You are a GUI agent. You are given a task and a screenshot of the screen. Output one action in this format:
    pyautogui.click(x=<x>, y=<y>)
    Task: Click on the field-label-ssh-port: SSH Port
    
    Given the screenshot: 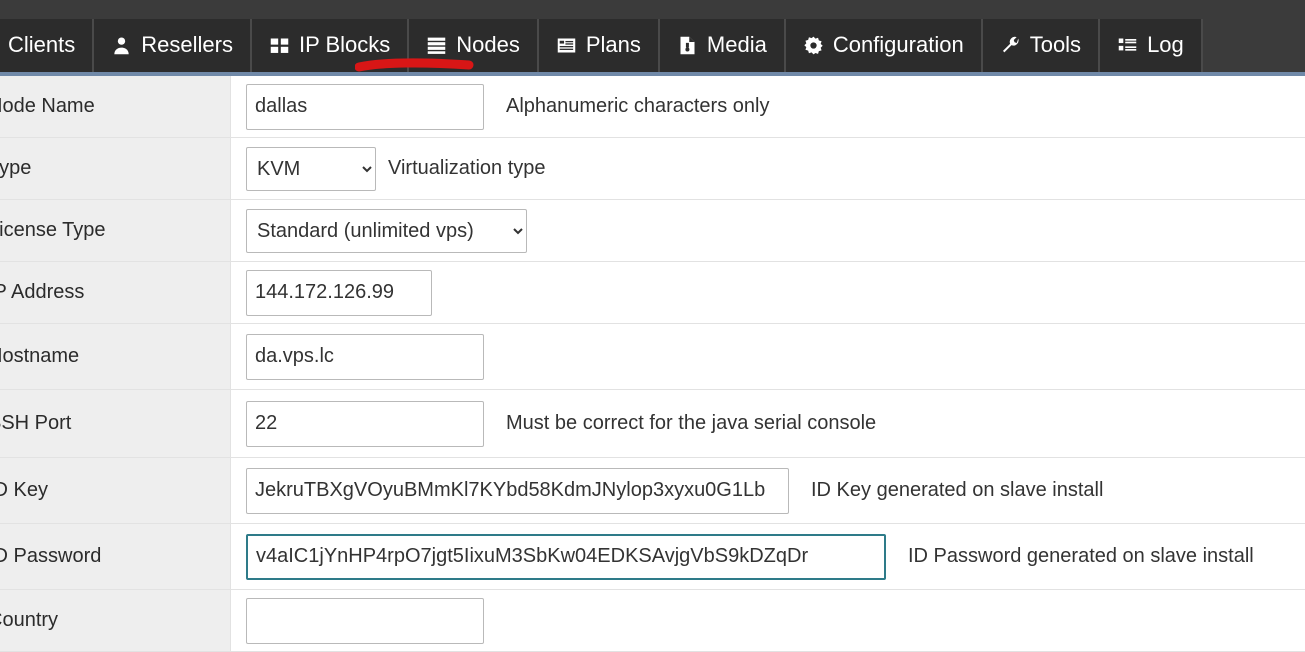 What is the action you would take?
    pyautogui.click(x=115, y=423)
    